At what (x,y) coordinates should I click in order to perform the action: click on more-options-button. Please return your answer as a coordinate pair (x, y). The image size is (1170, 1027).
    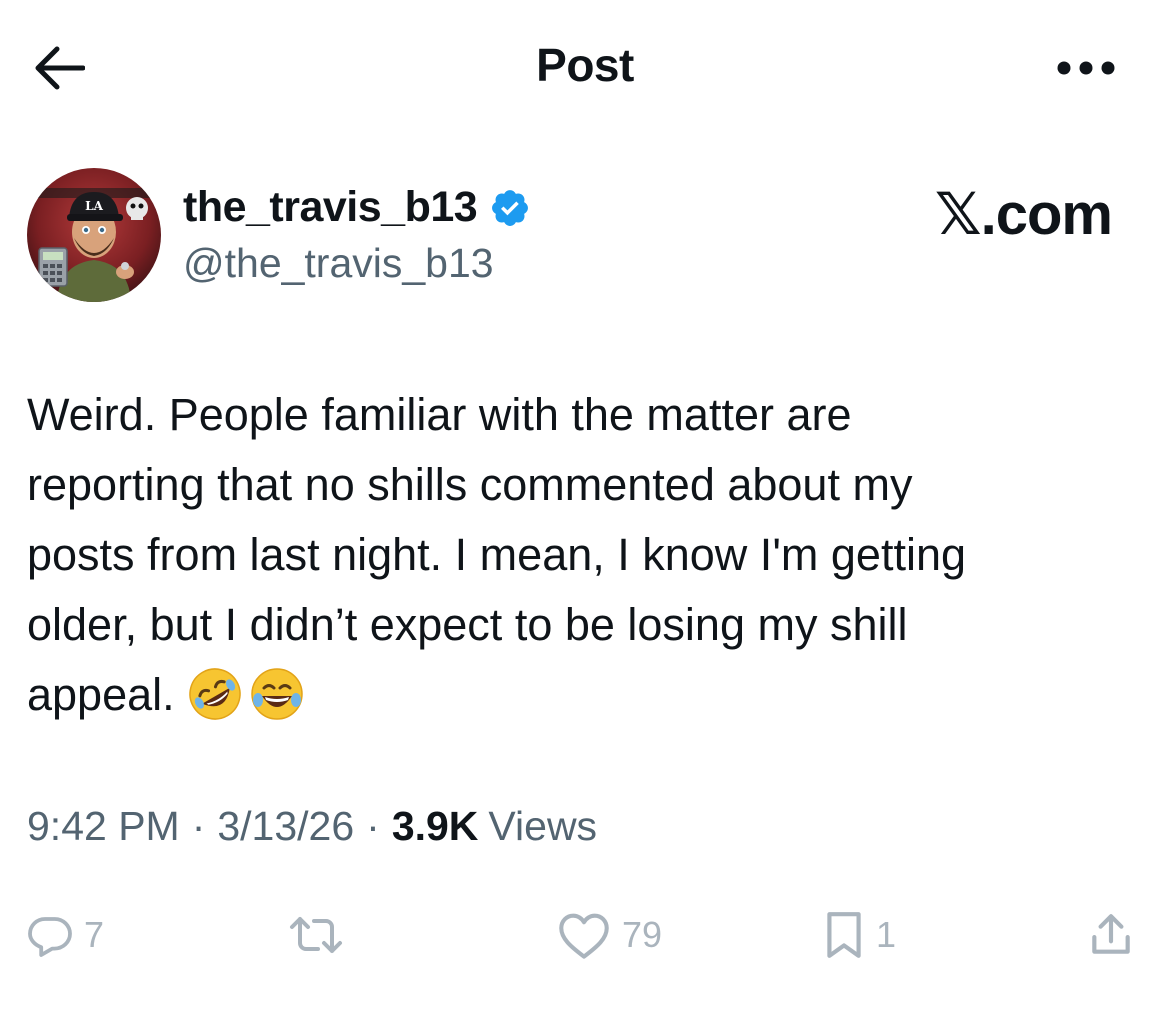
    Looking at the image, I should click on (1086, 68).